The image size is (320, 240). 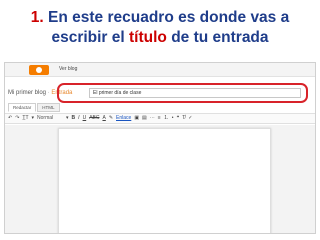 What do you see at coordinates (103, 118) in the screenshot?
I see `text-color-icon: A` at bounding box center [103, 118].